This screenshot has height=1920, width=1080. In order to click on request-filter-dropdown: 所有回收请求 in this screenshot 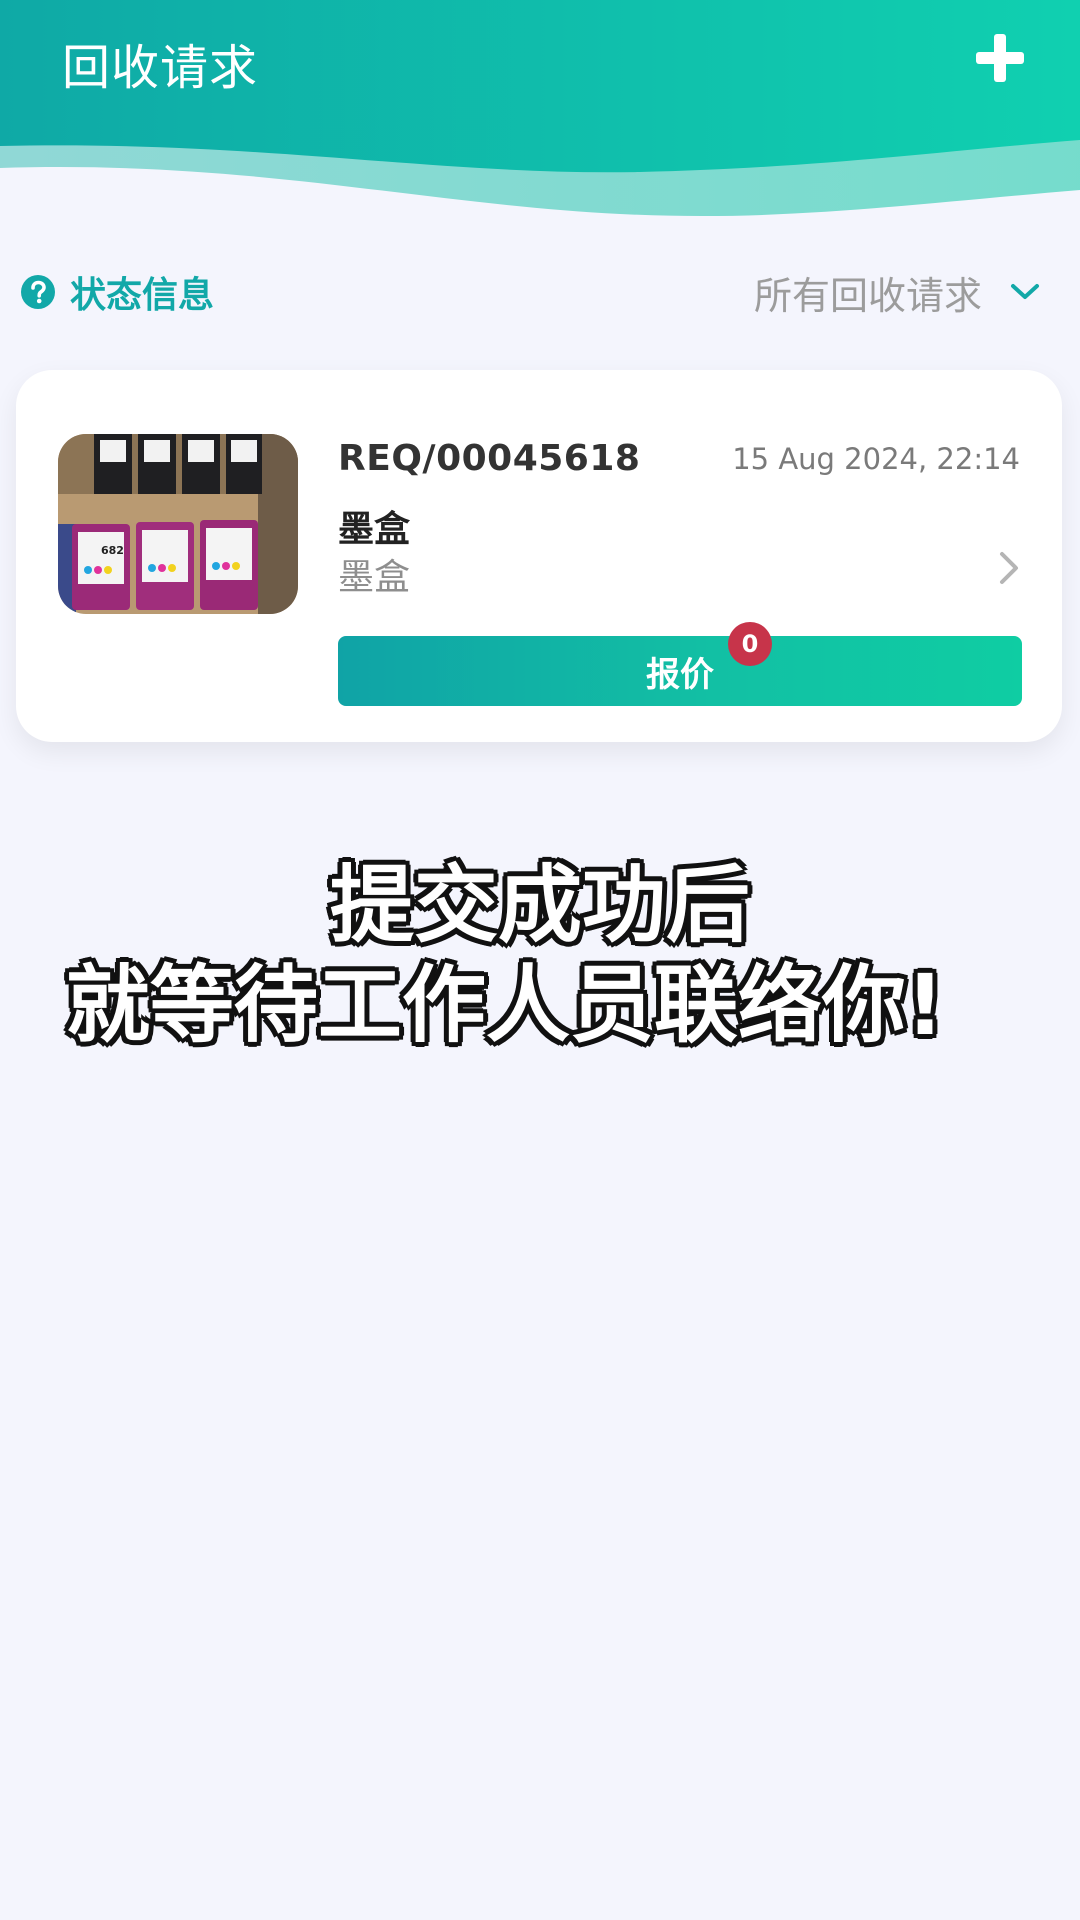, I will do `click(897, 293)`.